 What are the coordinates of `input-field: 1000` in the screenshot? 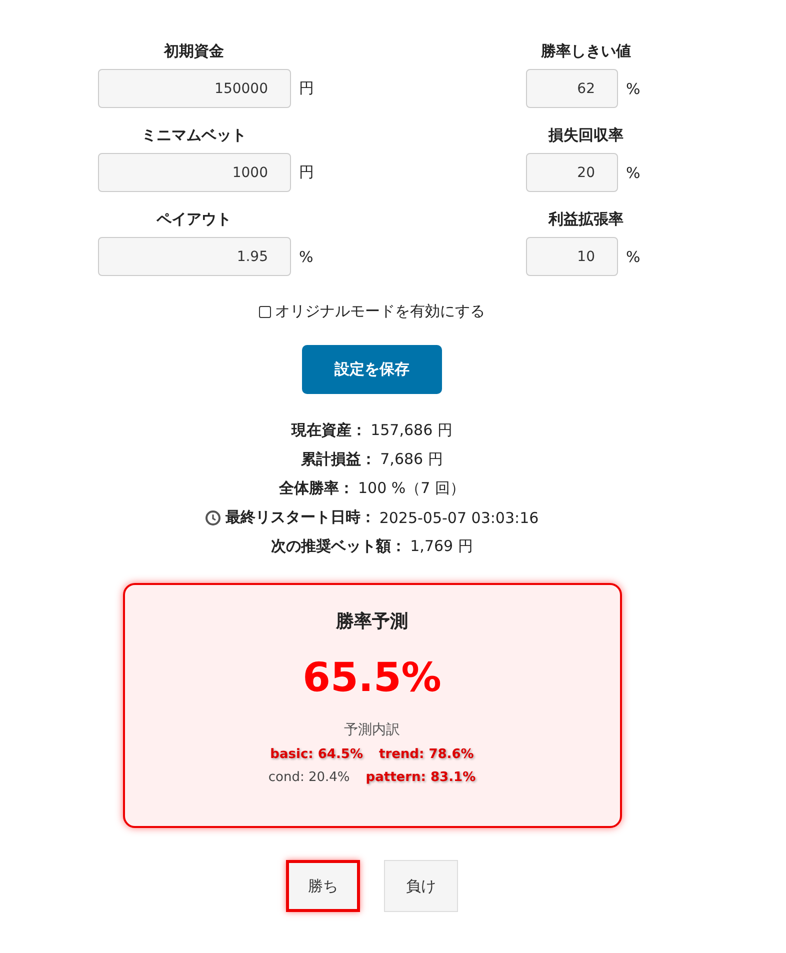 It's located at (194, 172).